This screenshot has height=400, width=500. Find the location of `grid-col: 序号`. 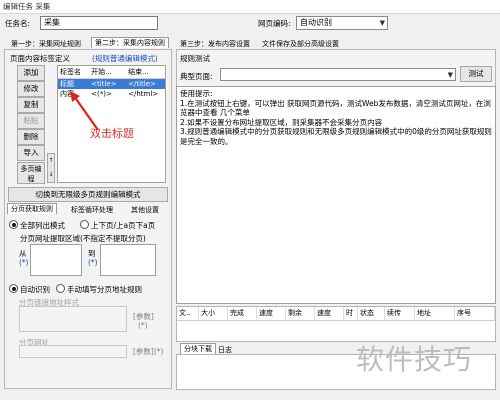

grid-col: 序号 is located at coordinates (475, 313).